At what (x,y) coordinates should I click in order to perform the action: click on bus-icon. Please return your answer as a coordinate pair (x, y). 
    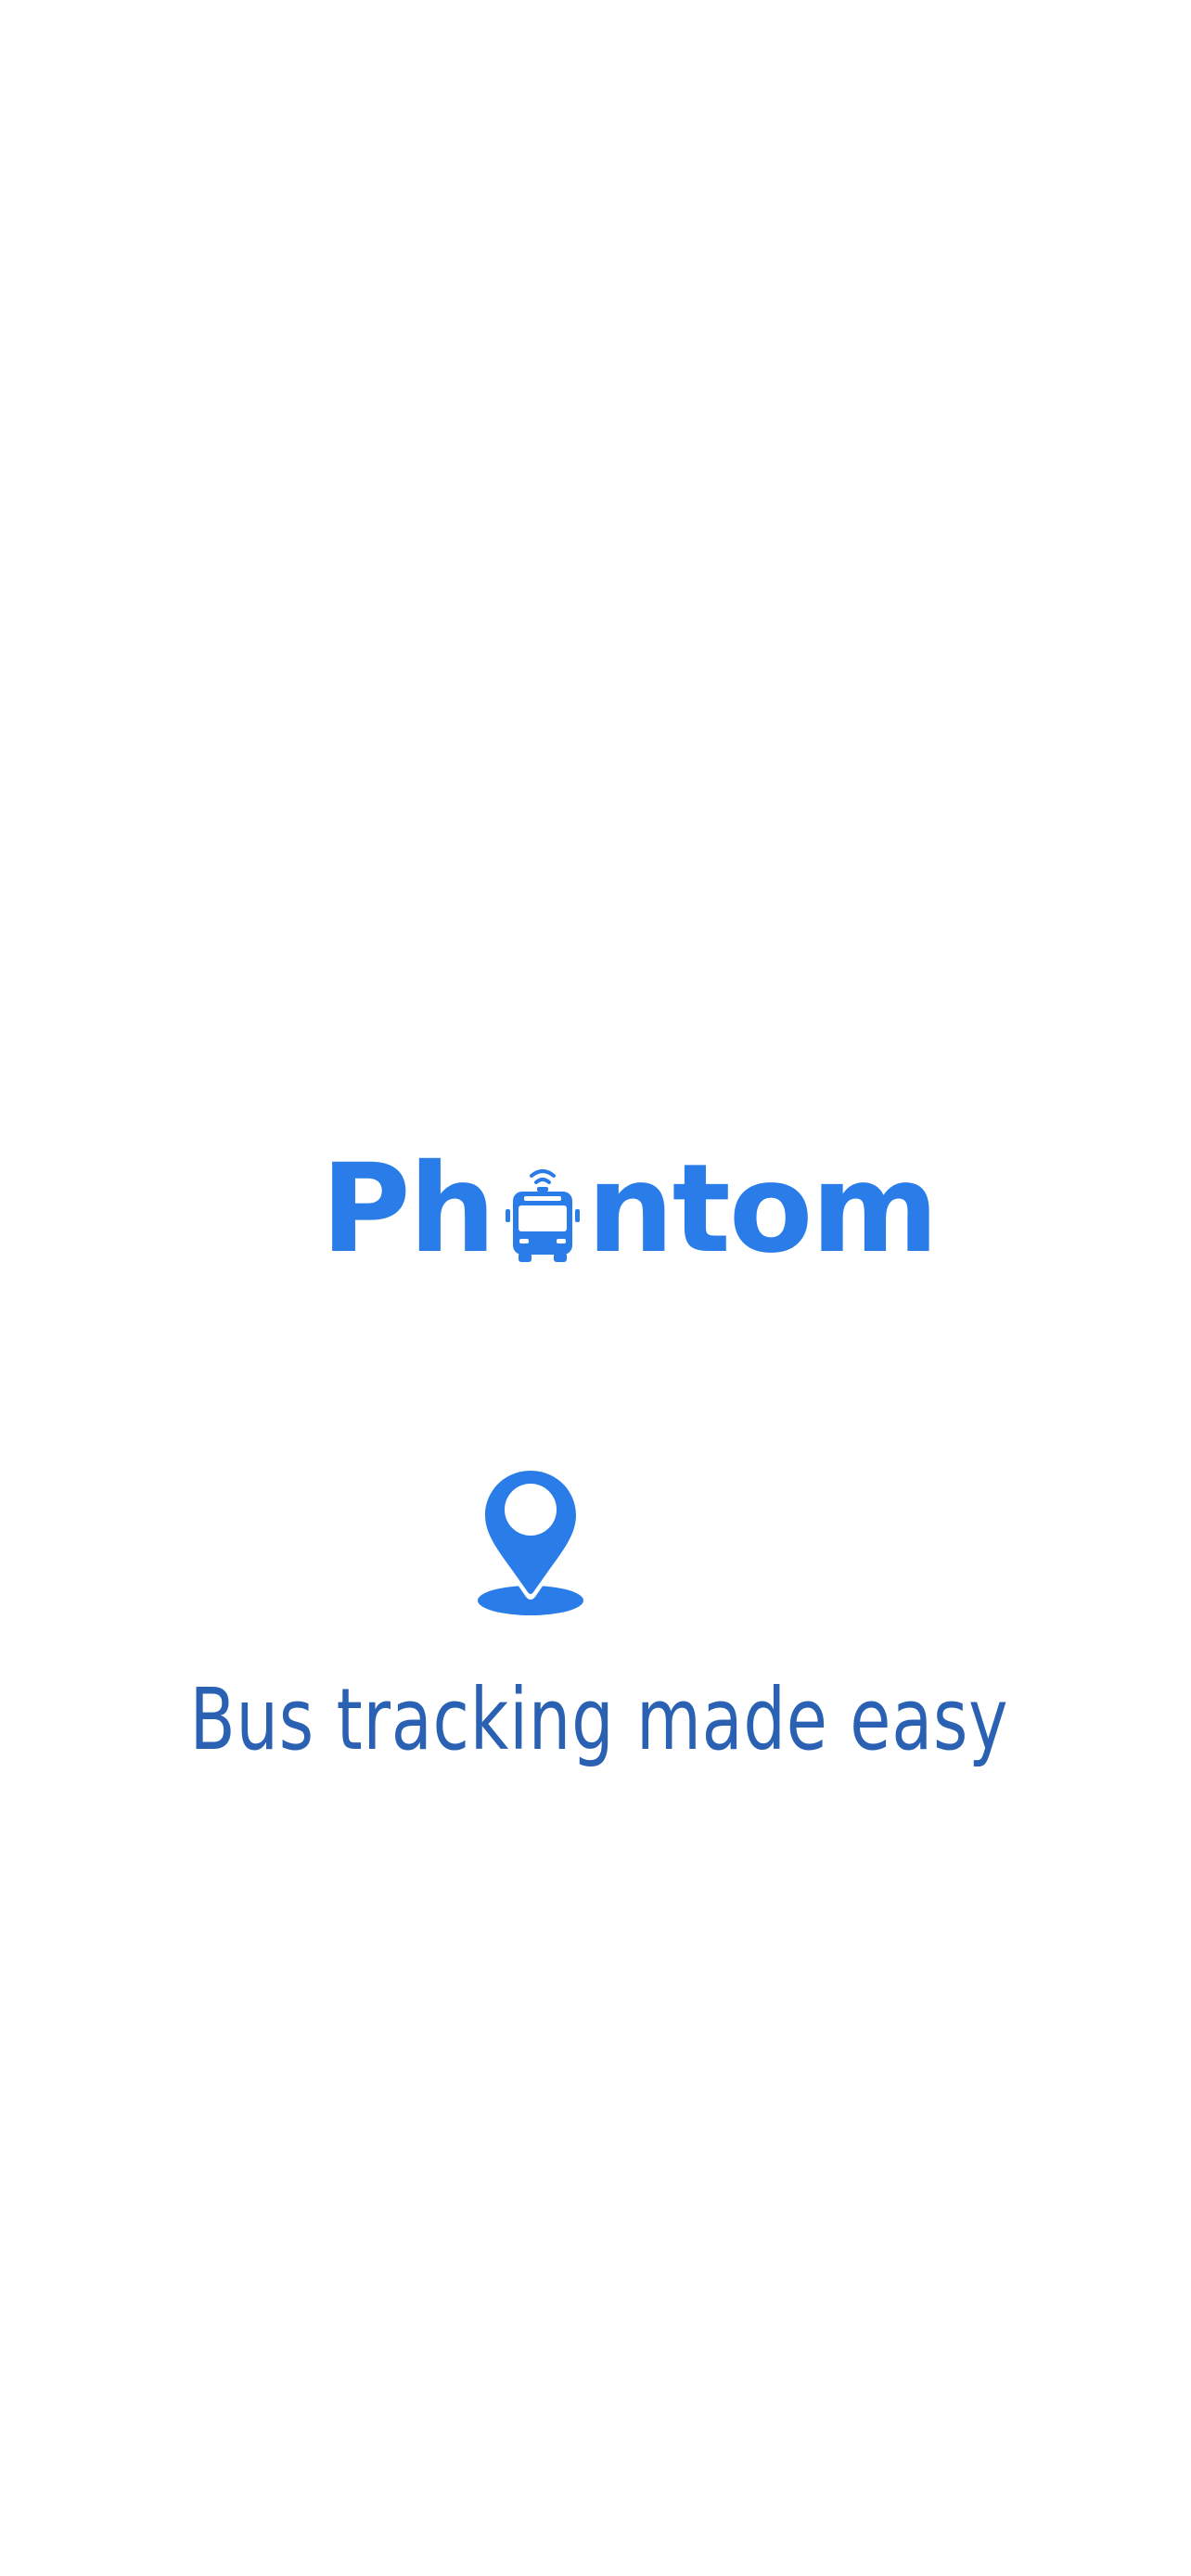
    Looking at the image, I should click on (543, 1217).